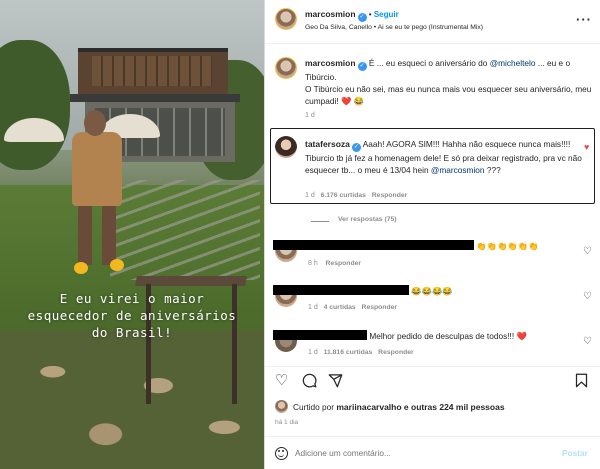 The image size is (600, 469). I want to click on comment-meta: 1 d 4 curtidas Responder, so click(352, 307).